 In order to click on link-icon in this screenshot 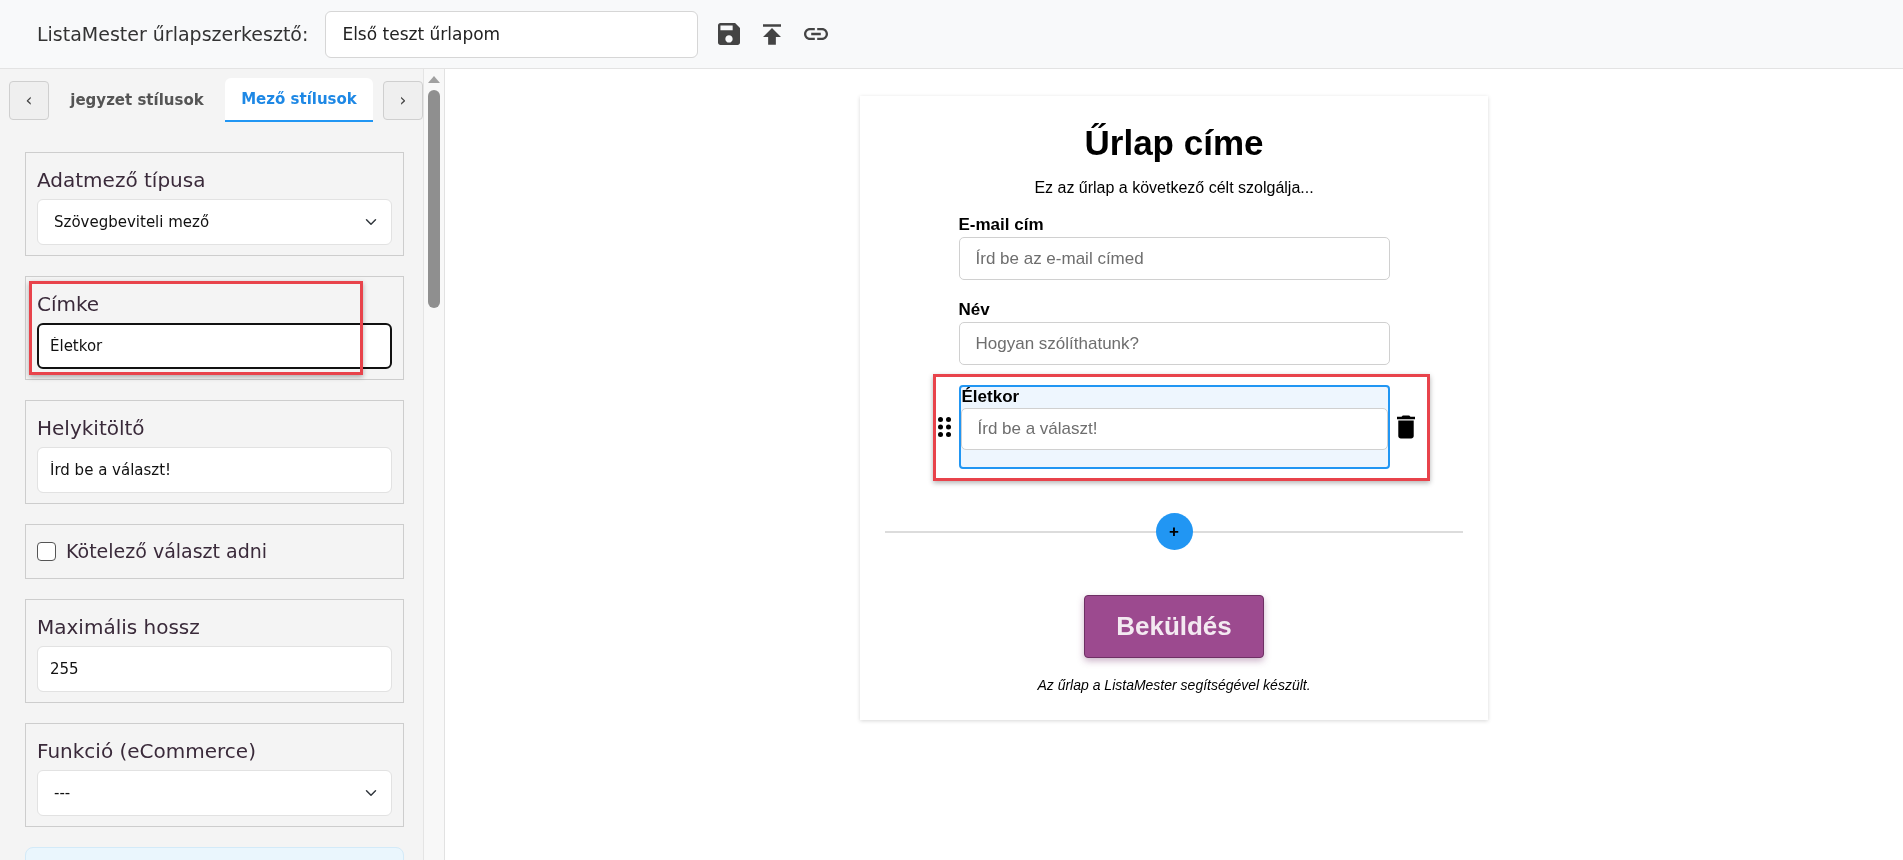, I will do `click(816, 34)`.